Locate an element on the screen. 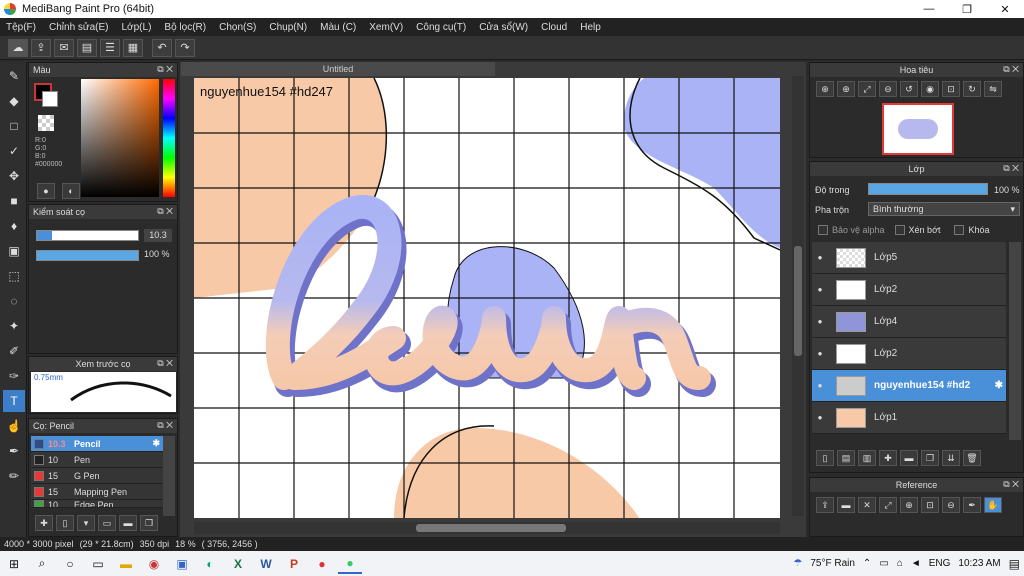  menu-file: Tệp(F) is located at coordinates (21, 27).